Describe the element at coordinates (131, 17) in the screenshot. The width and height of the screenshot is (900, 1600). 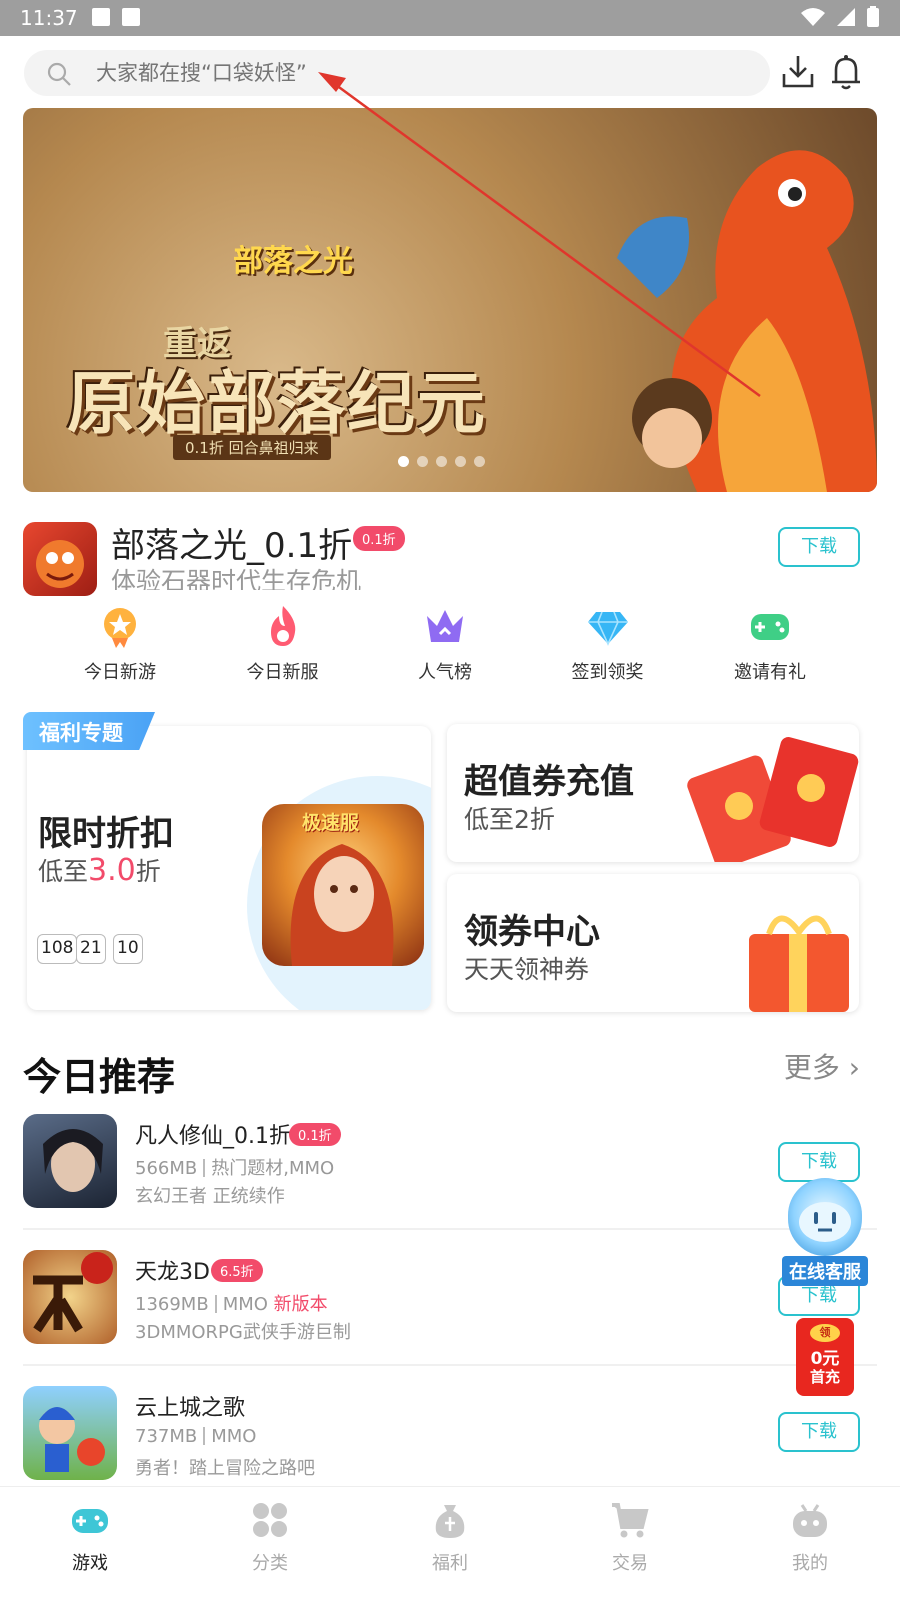
I see `a-notification-icon` at that location.